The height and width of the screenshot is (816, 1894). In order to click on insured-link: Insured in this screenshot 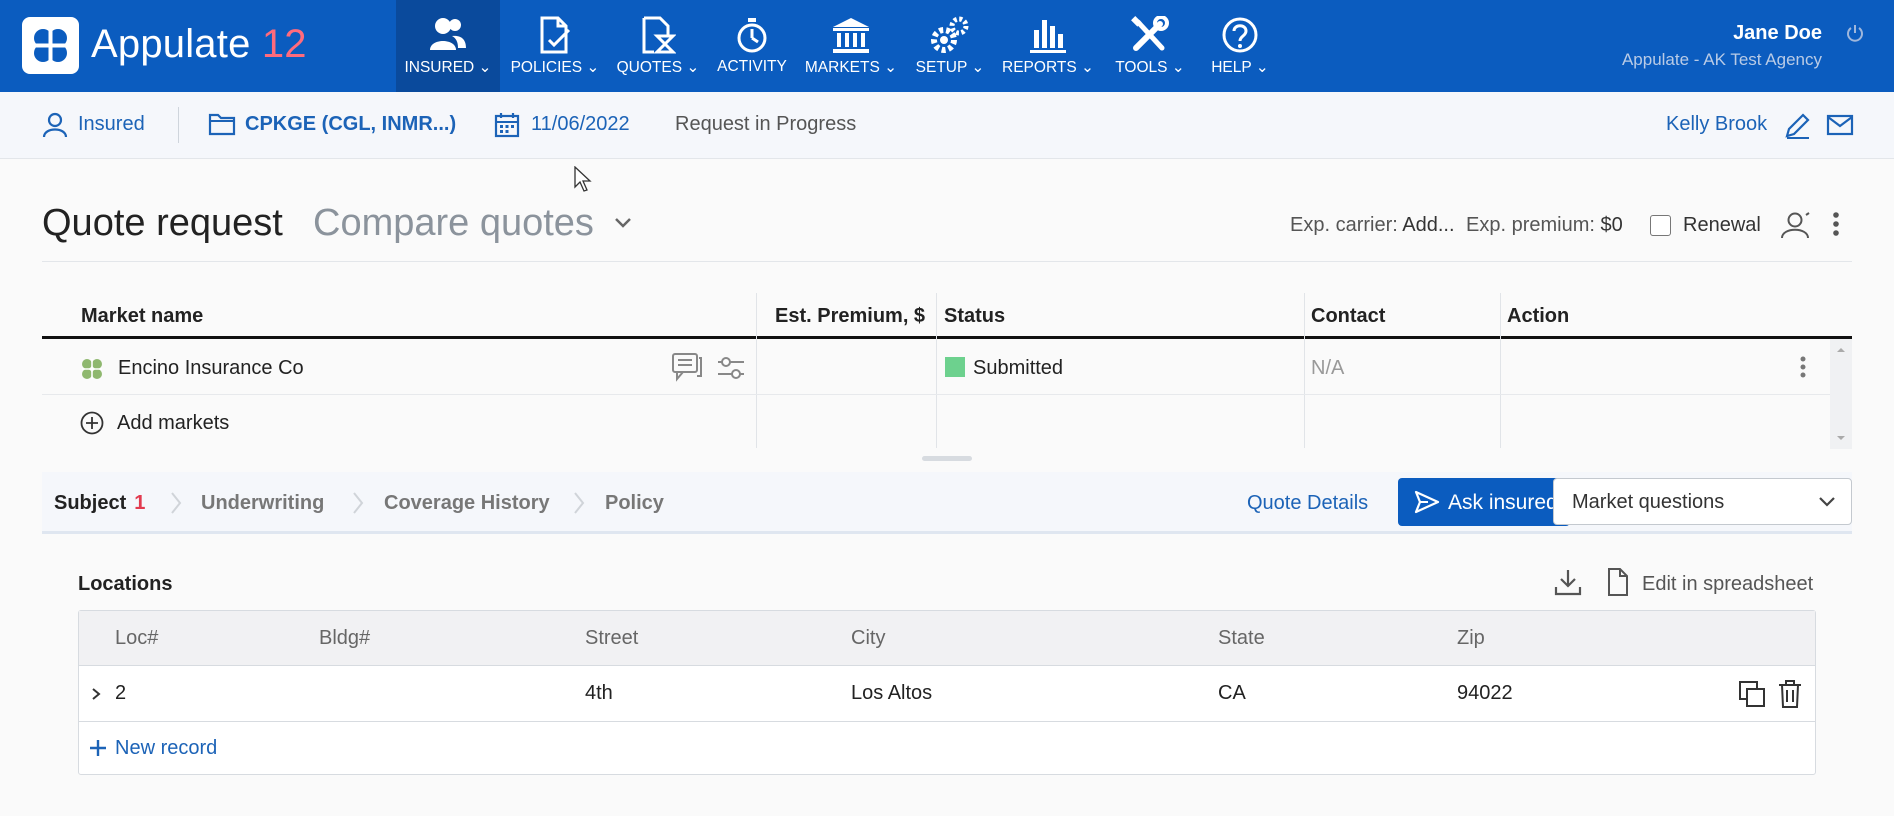, I will do `click(93, 125)`.